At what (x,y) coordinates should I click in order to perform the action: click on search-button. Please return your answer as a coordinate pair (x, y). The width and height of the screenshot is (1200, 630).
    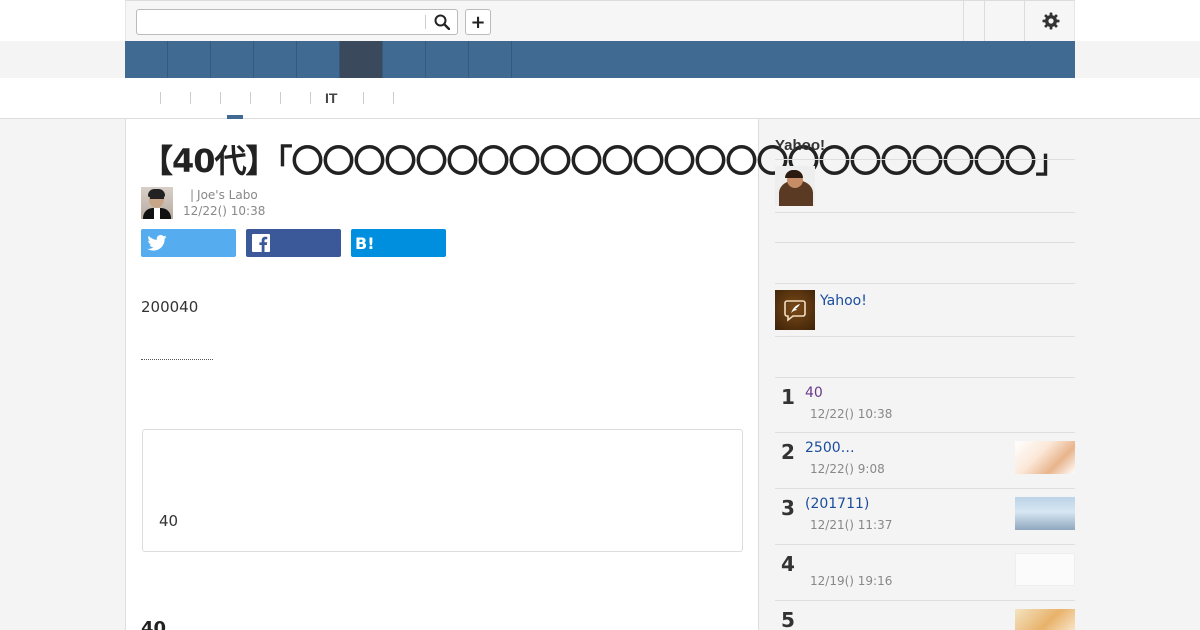
    Looking at the image, I should click on (442, 22).